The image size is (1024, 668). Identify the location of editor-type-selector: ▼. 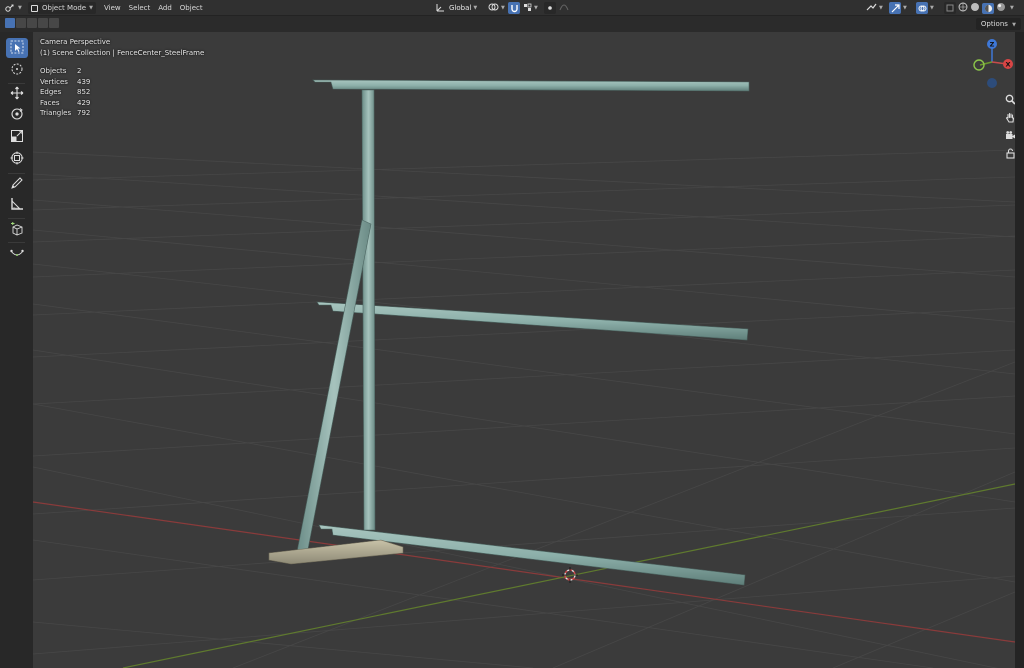
(13, 8).